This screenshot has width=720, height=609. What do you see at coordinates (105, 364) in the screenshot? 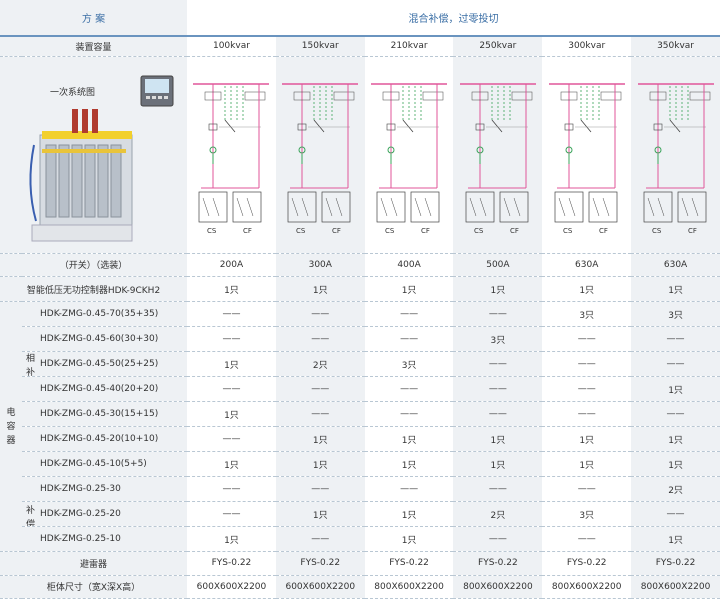
I see `capacitor-model: 三相补偿 HDK-ZMG-0.45-50(25+25)` at bounding box center [105, 364].